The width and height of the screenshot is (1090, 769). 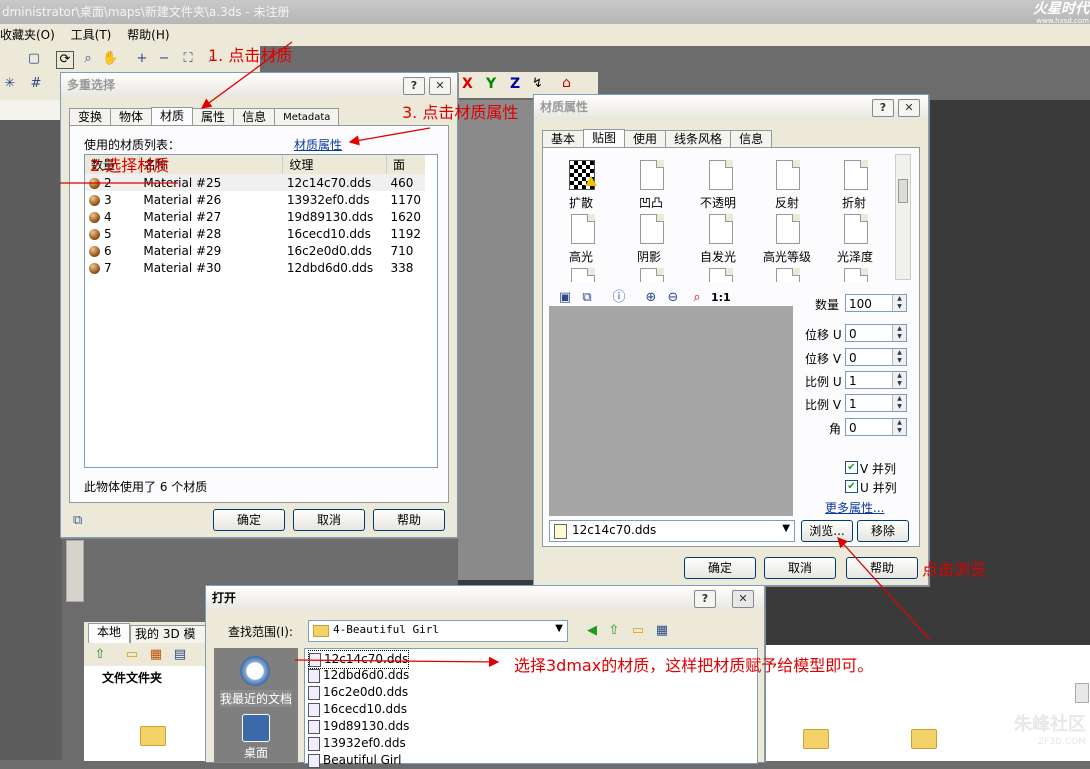 What do you see at coordinates (389, 136) in the screenshot?
I see `arrow-step3` at bounding box center [389, 136].